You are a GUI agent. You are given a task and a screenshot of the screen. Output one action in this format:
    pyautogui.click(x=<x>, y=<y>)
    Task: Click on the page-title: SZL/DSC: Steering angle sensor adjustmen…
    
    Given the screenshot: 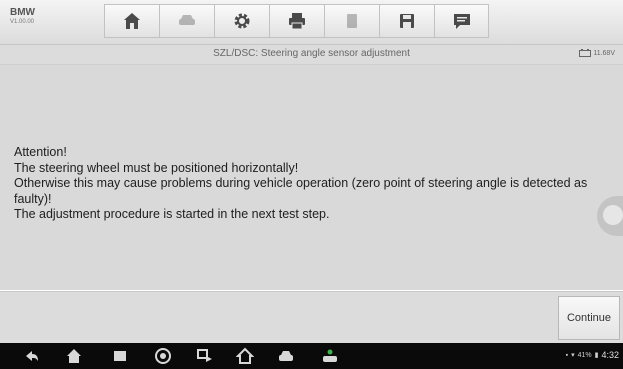 What is the action you would take?
    pyautogui.click(x=311, y=53)
    